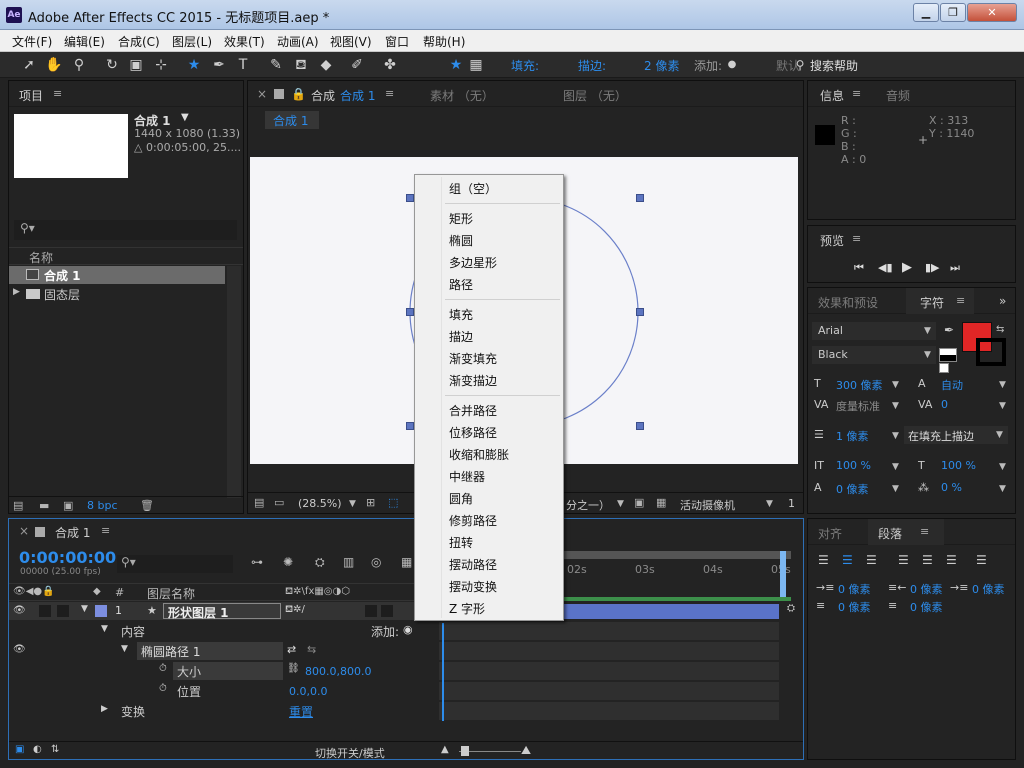 Image resolution: width=1024 pixels, height=768 pixels. I want to click on size-value: 800.0,800.0, so click(338, 671).